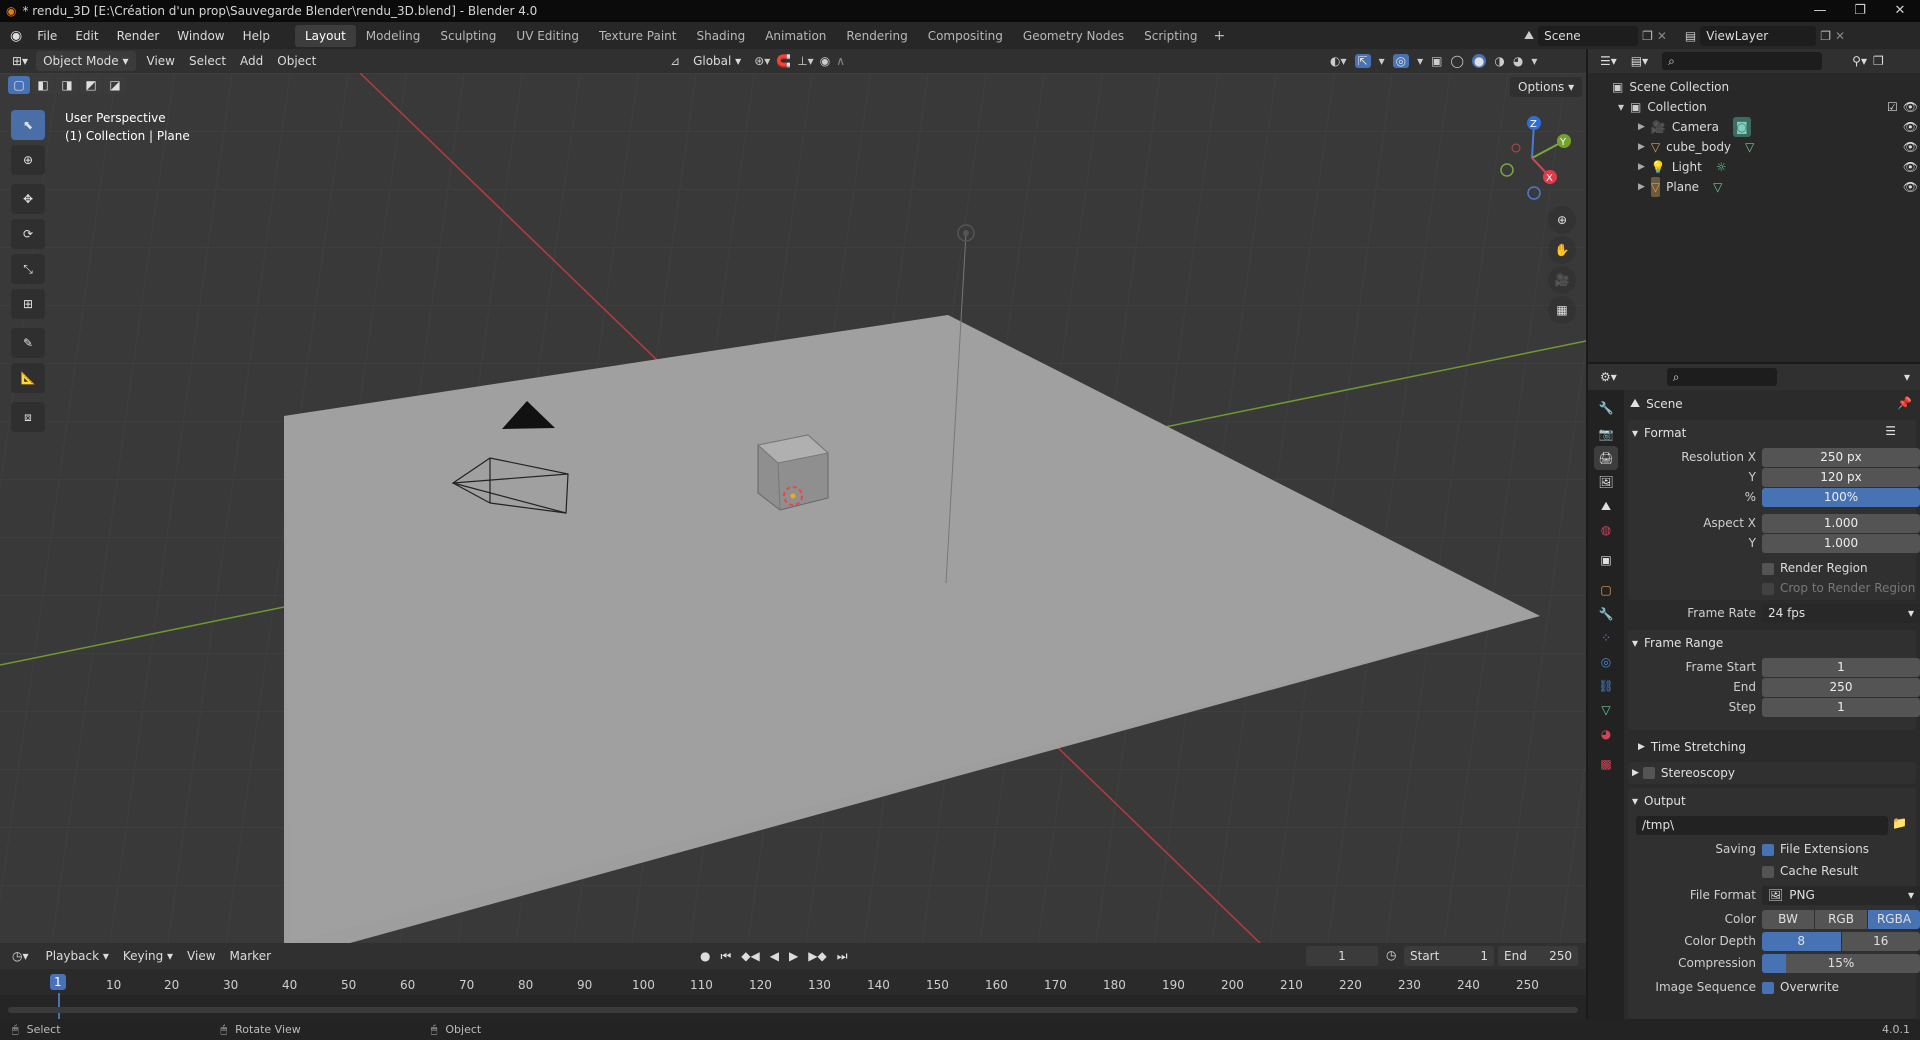  Describe the element at coordinates (1606, 434) in the screenshot. I see `tab-render: 📷` at that location.